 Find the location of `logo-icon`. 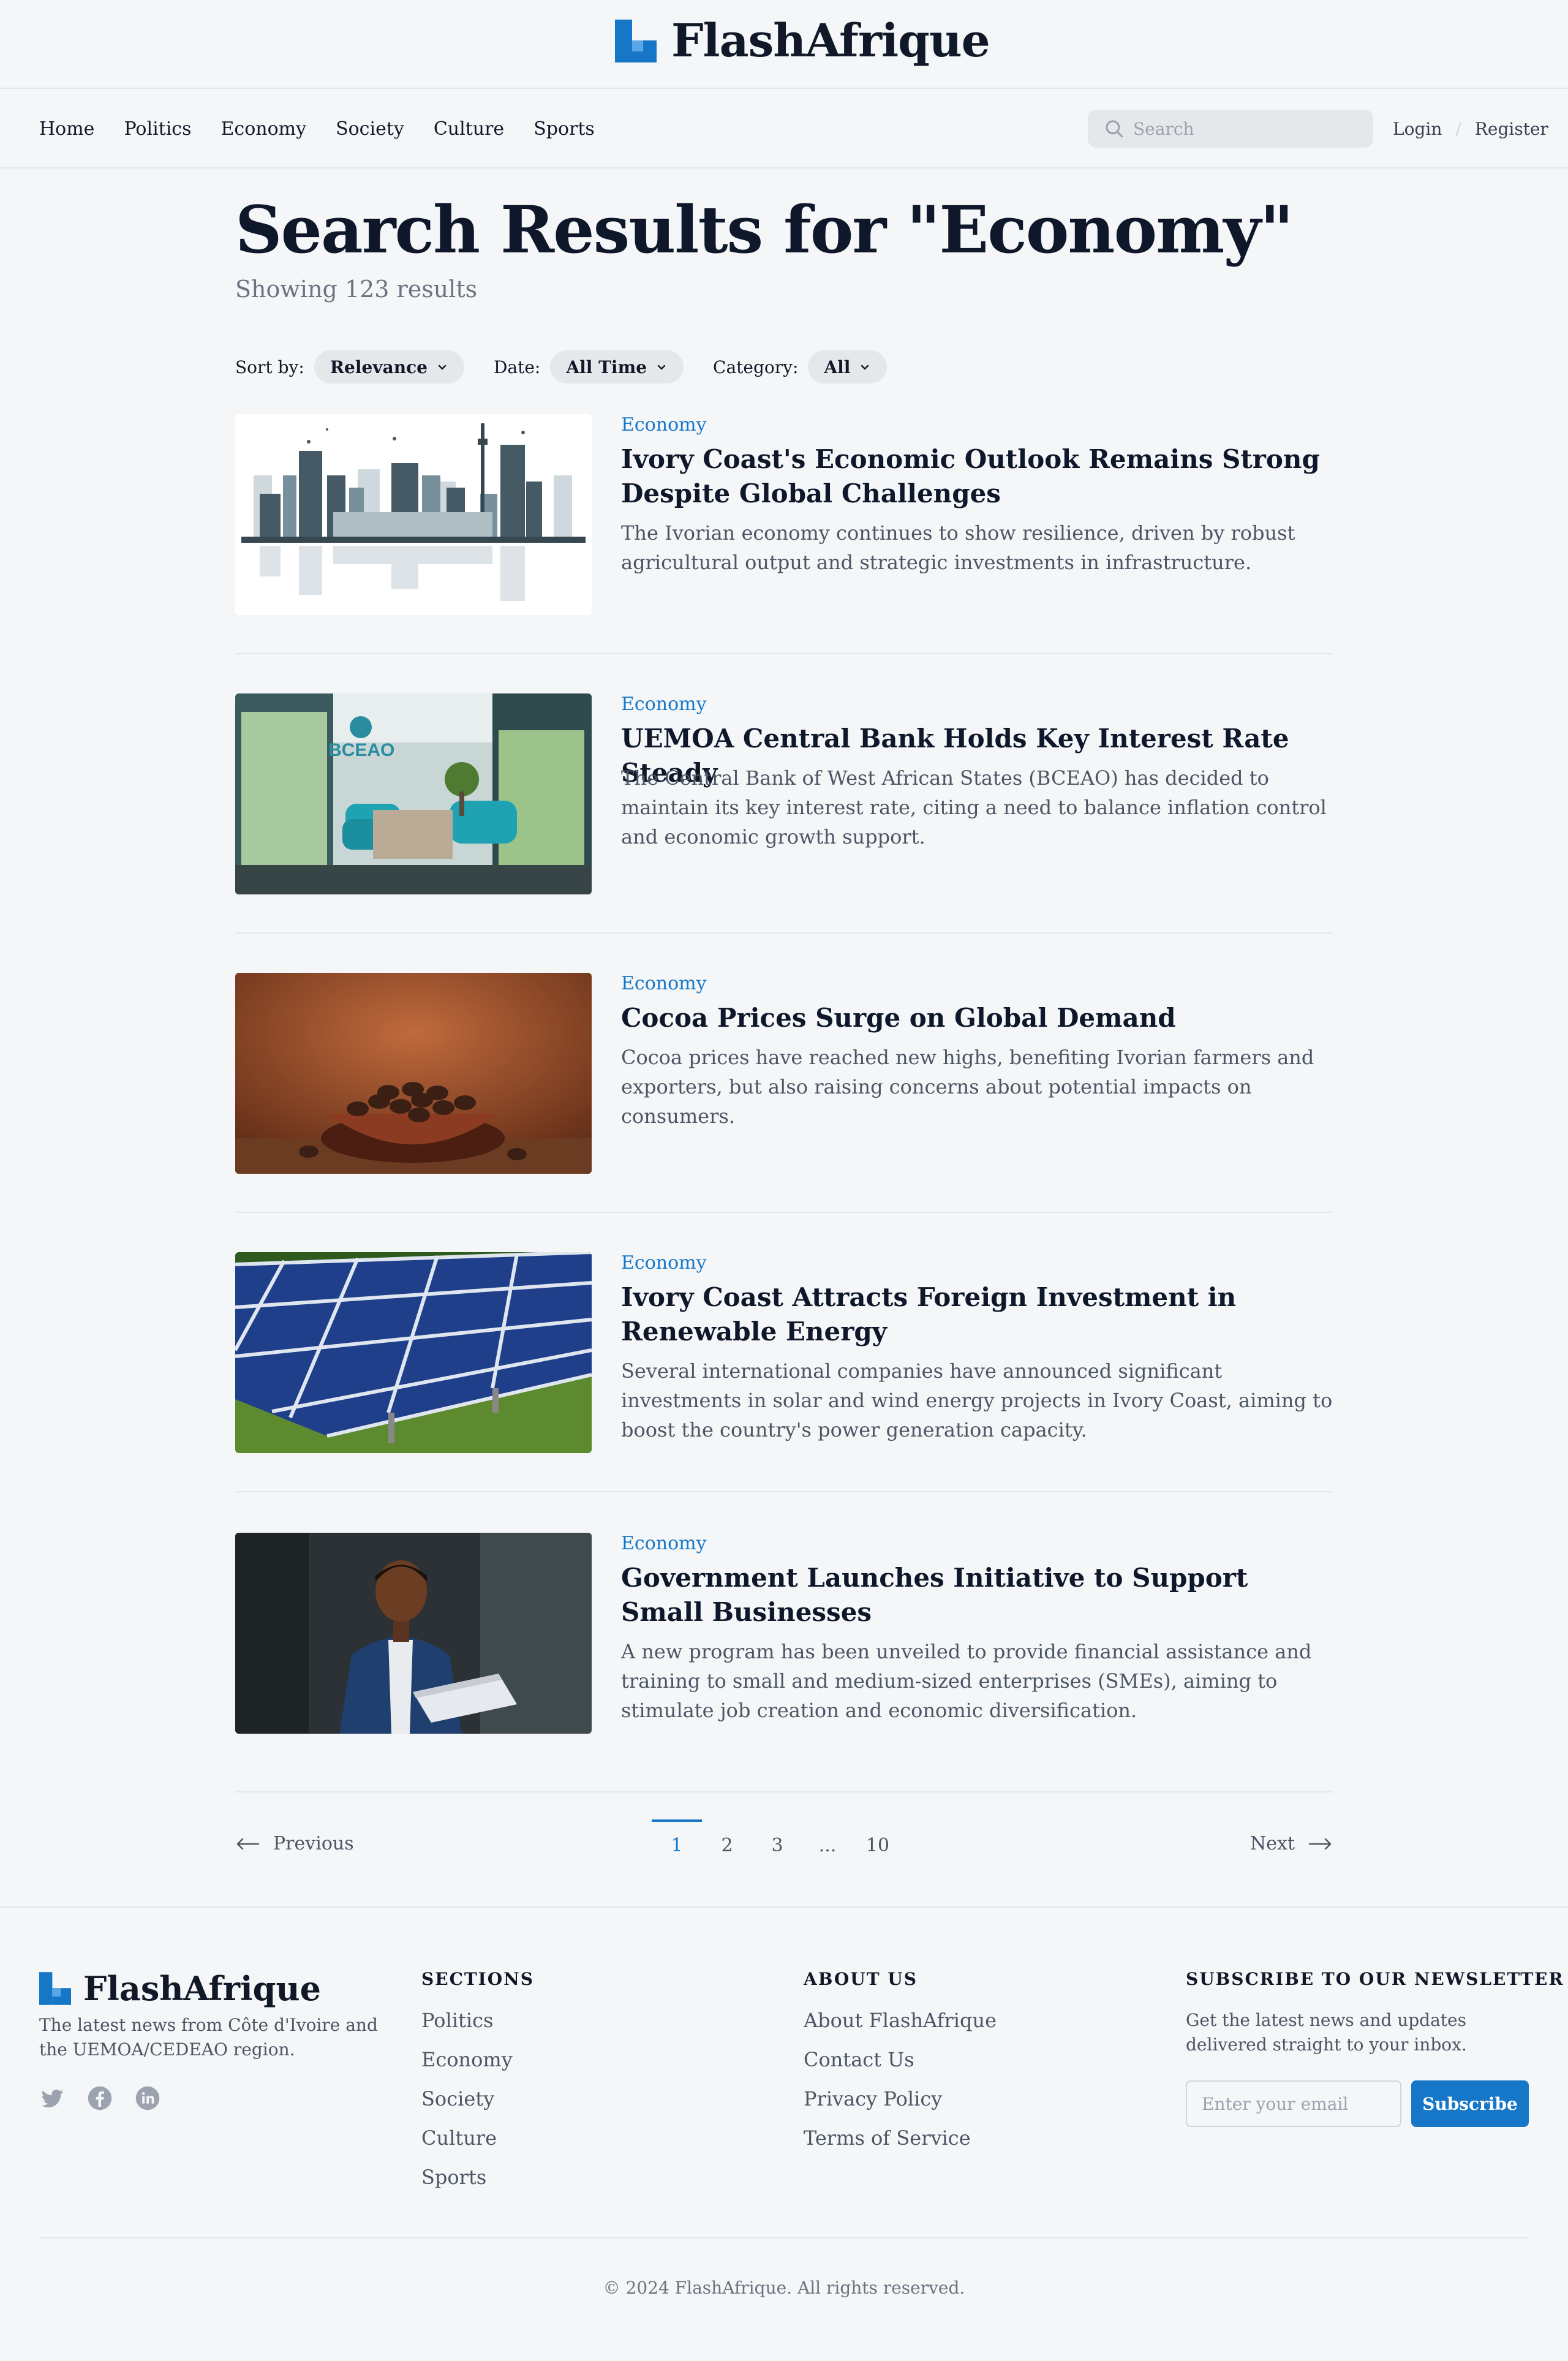

logo-icon is located at coordinates (55, 1988).